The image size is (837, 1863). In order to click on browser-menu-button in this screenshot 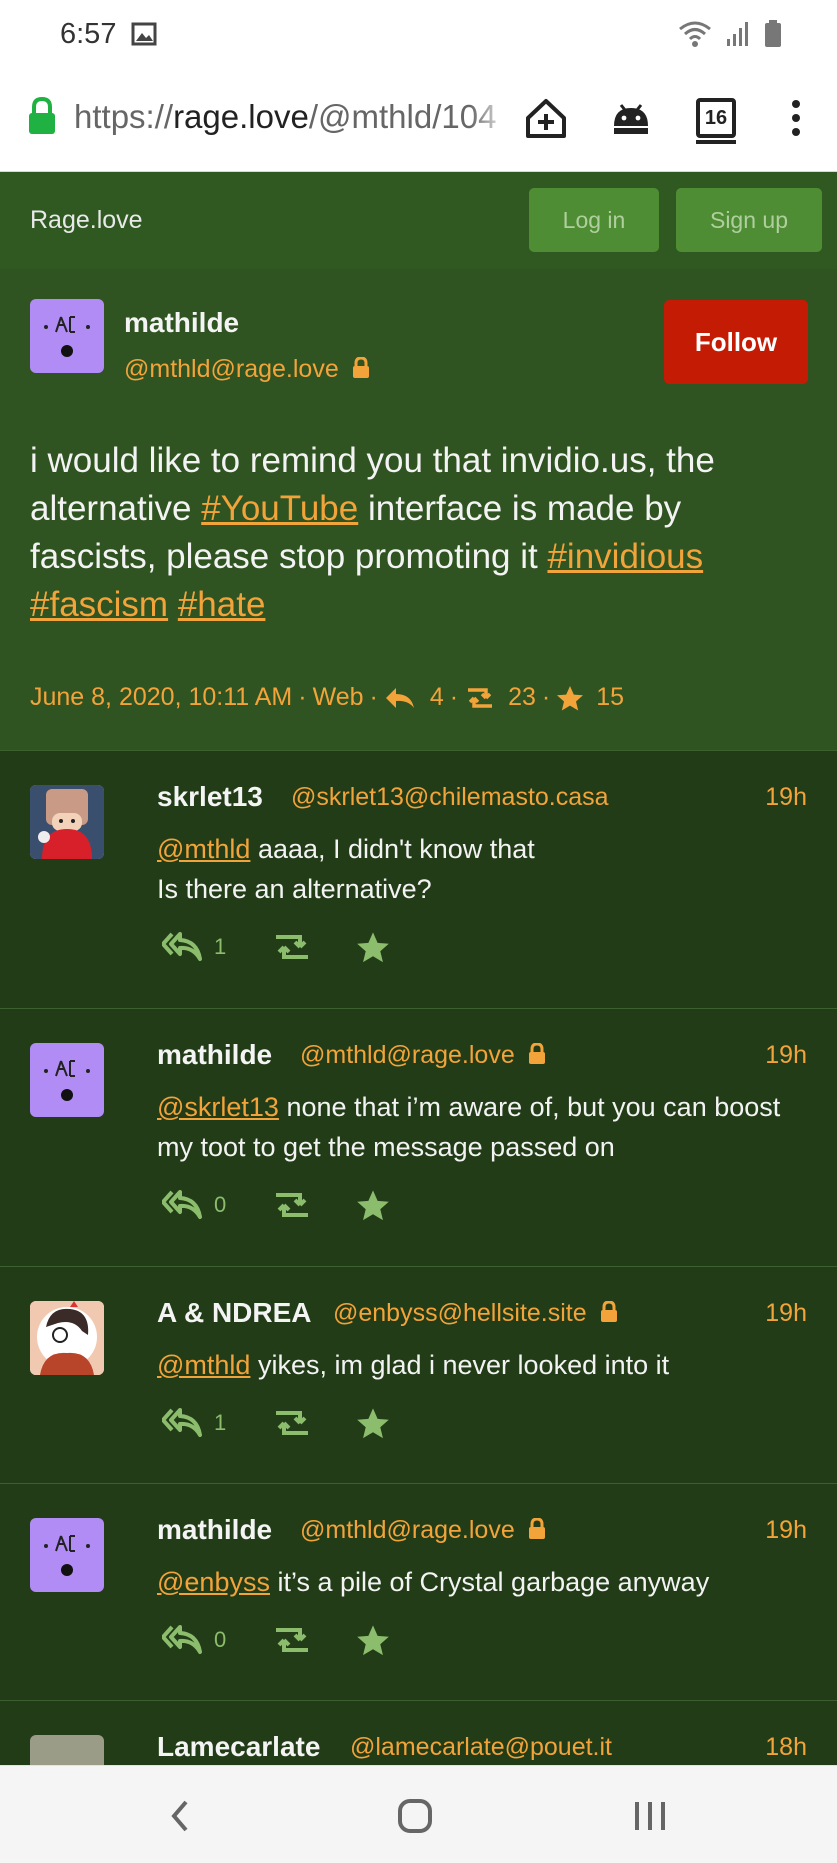, I will do `click(796, 118)`.